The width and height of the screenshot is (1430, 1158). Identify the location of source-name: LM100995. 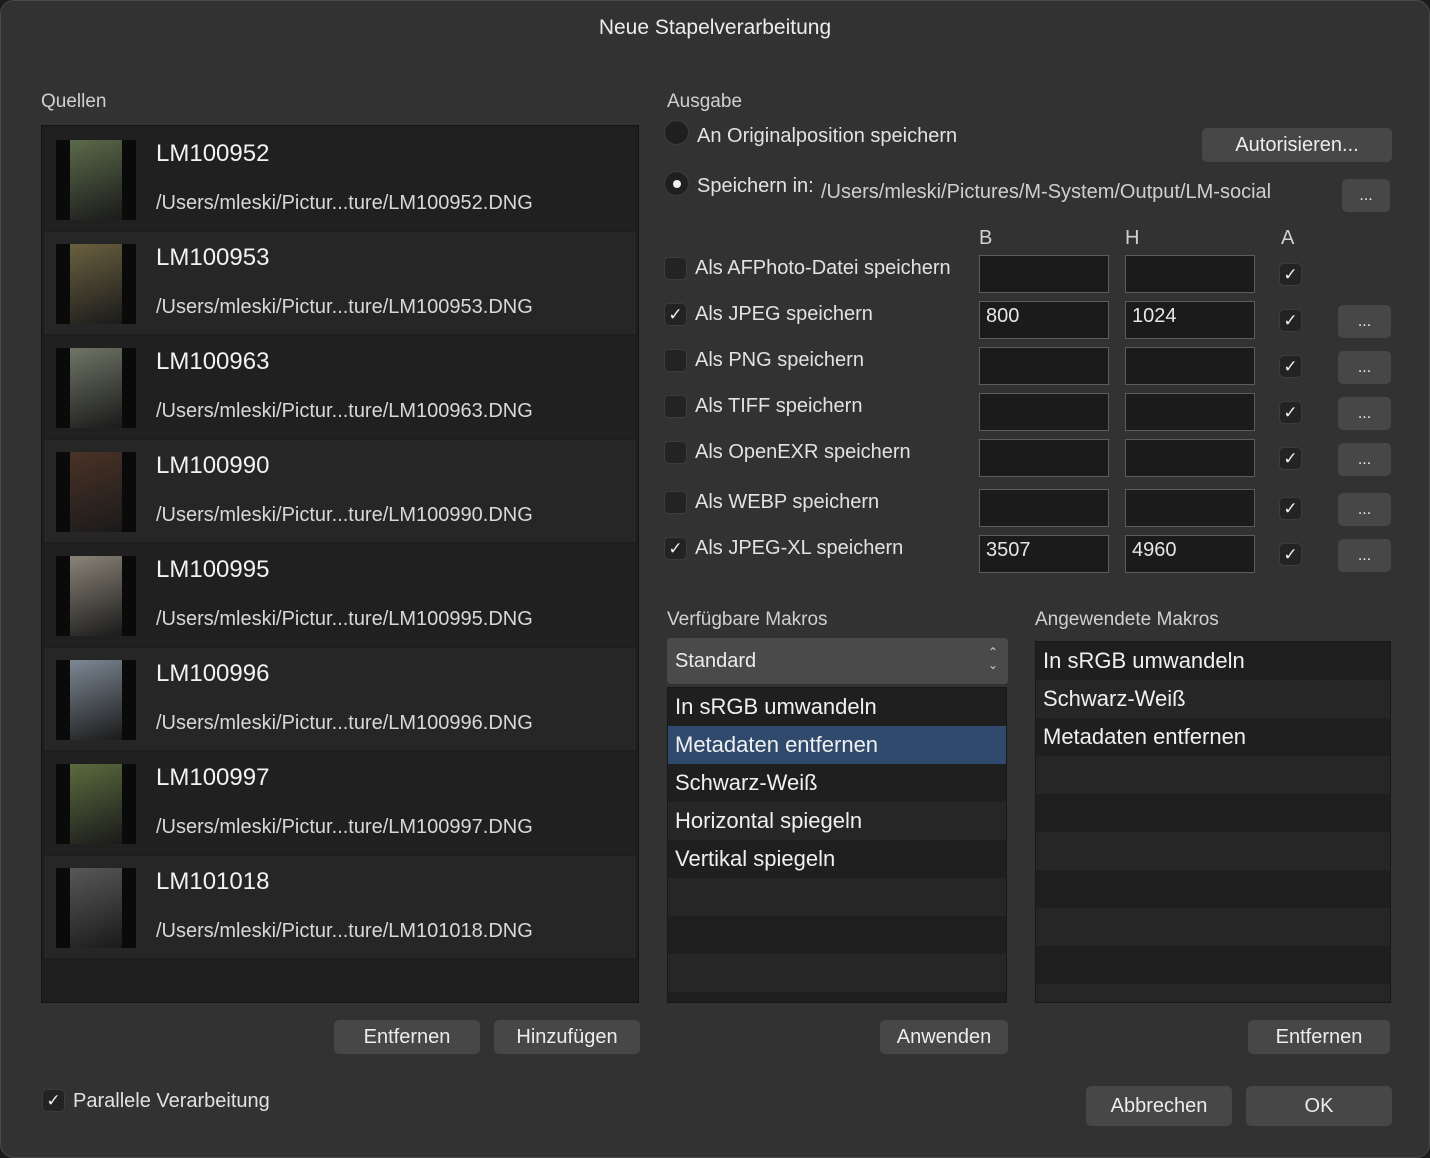
(213, 569).